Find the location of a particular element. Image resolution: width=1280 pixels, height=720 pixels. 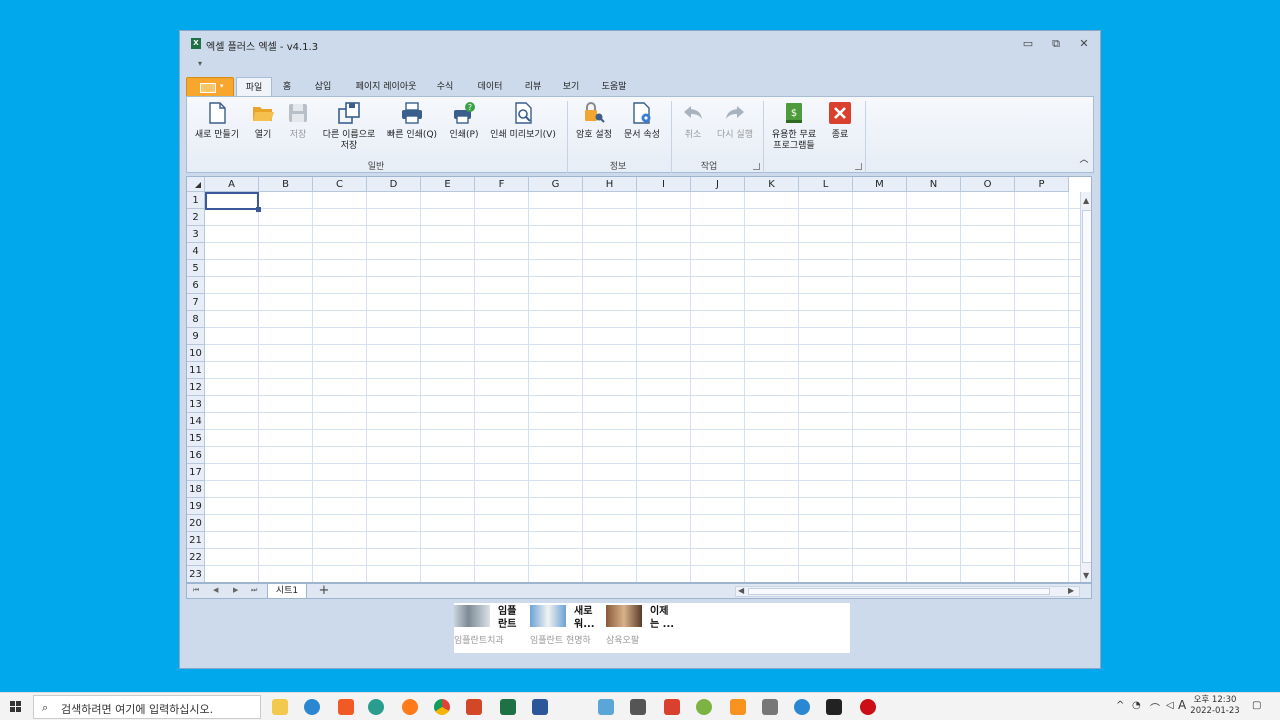

horizontal-scrollbar: ◀ ▶ is located at coordinates (907, 591).